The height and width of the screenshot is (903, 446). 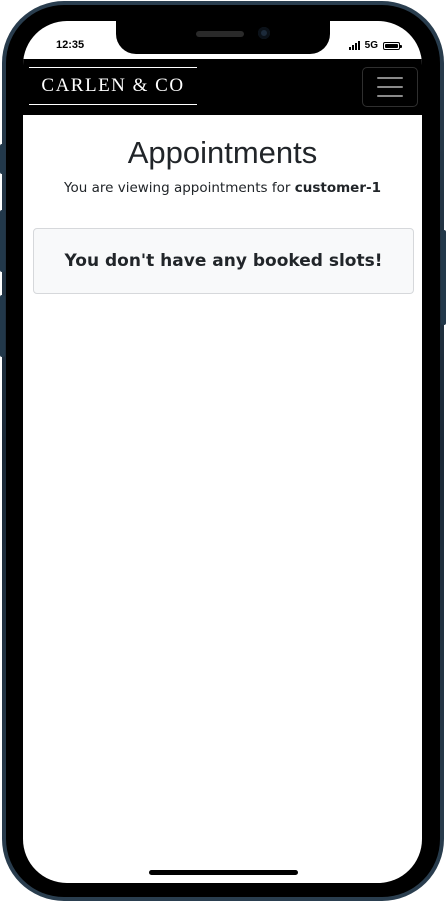 I want to click on home-indicator, so click(x=223, y=872).